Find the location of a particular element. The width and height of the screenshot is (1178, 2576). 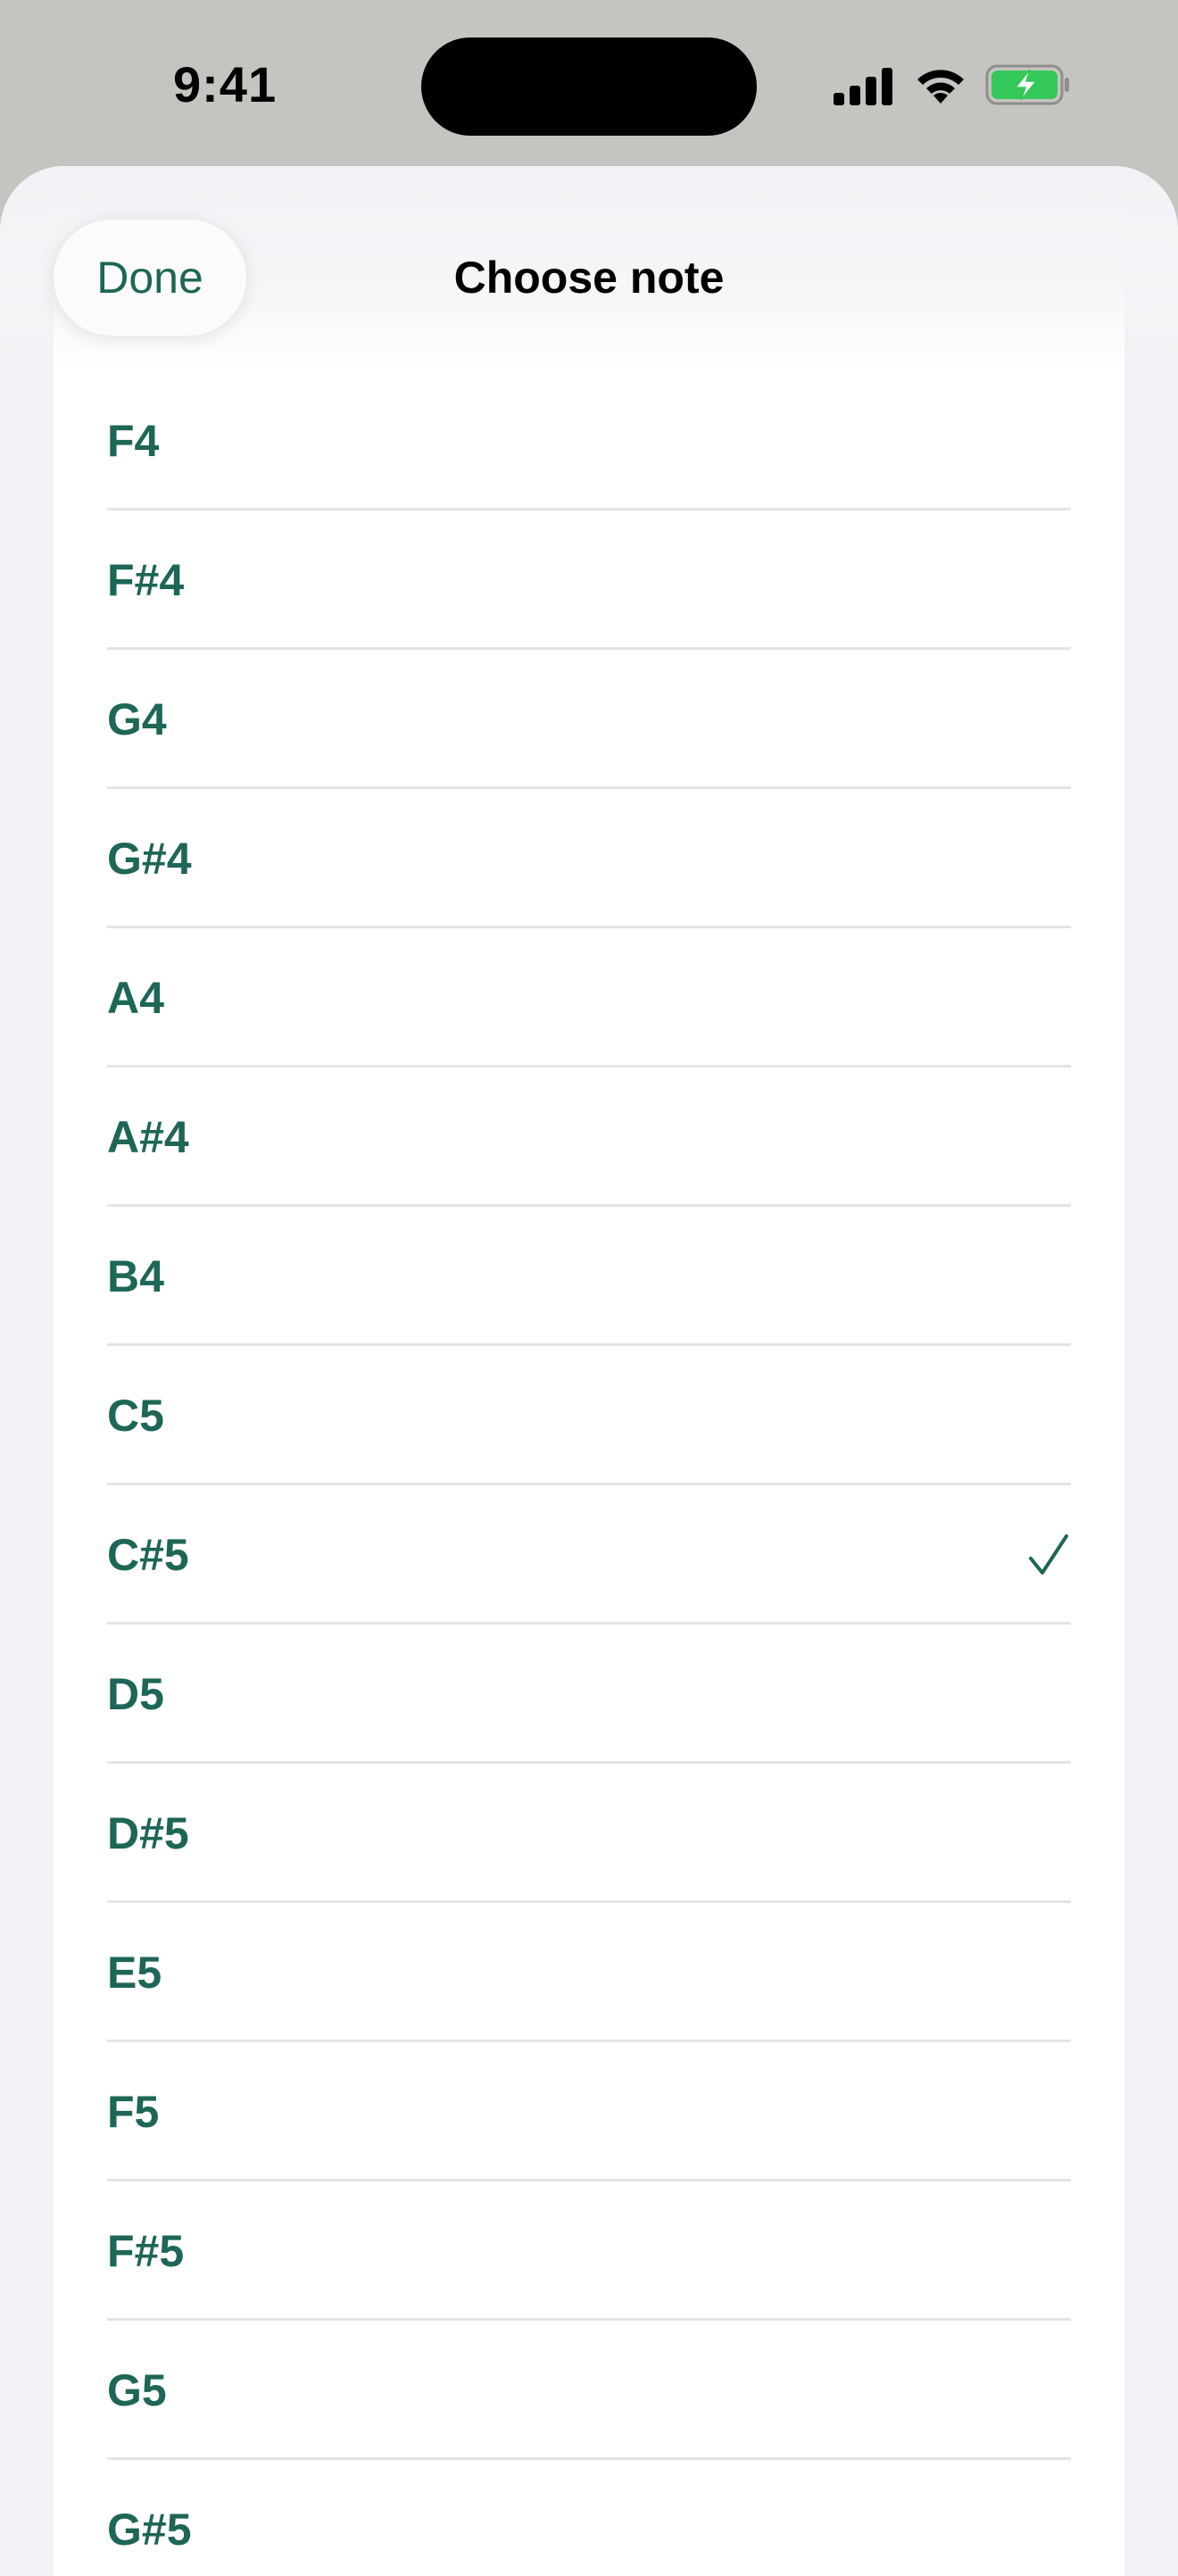

note-row-d5: D5 is located at coordinates (589, 1695).